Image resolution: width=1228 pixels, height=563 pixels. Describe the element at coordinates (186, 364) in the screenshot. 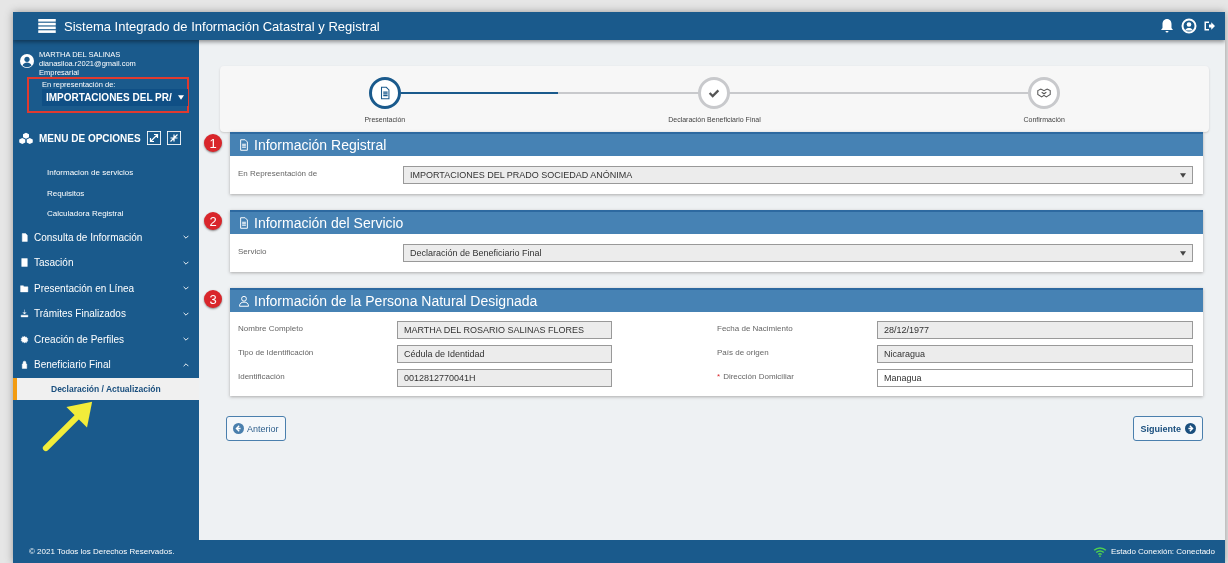

I see `chevron-up-icon` at that location.